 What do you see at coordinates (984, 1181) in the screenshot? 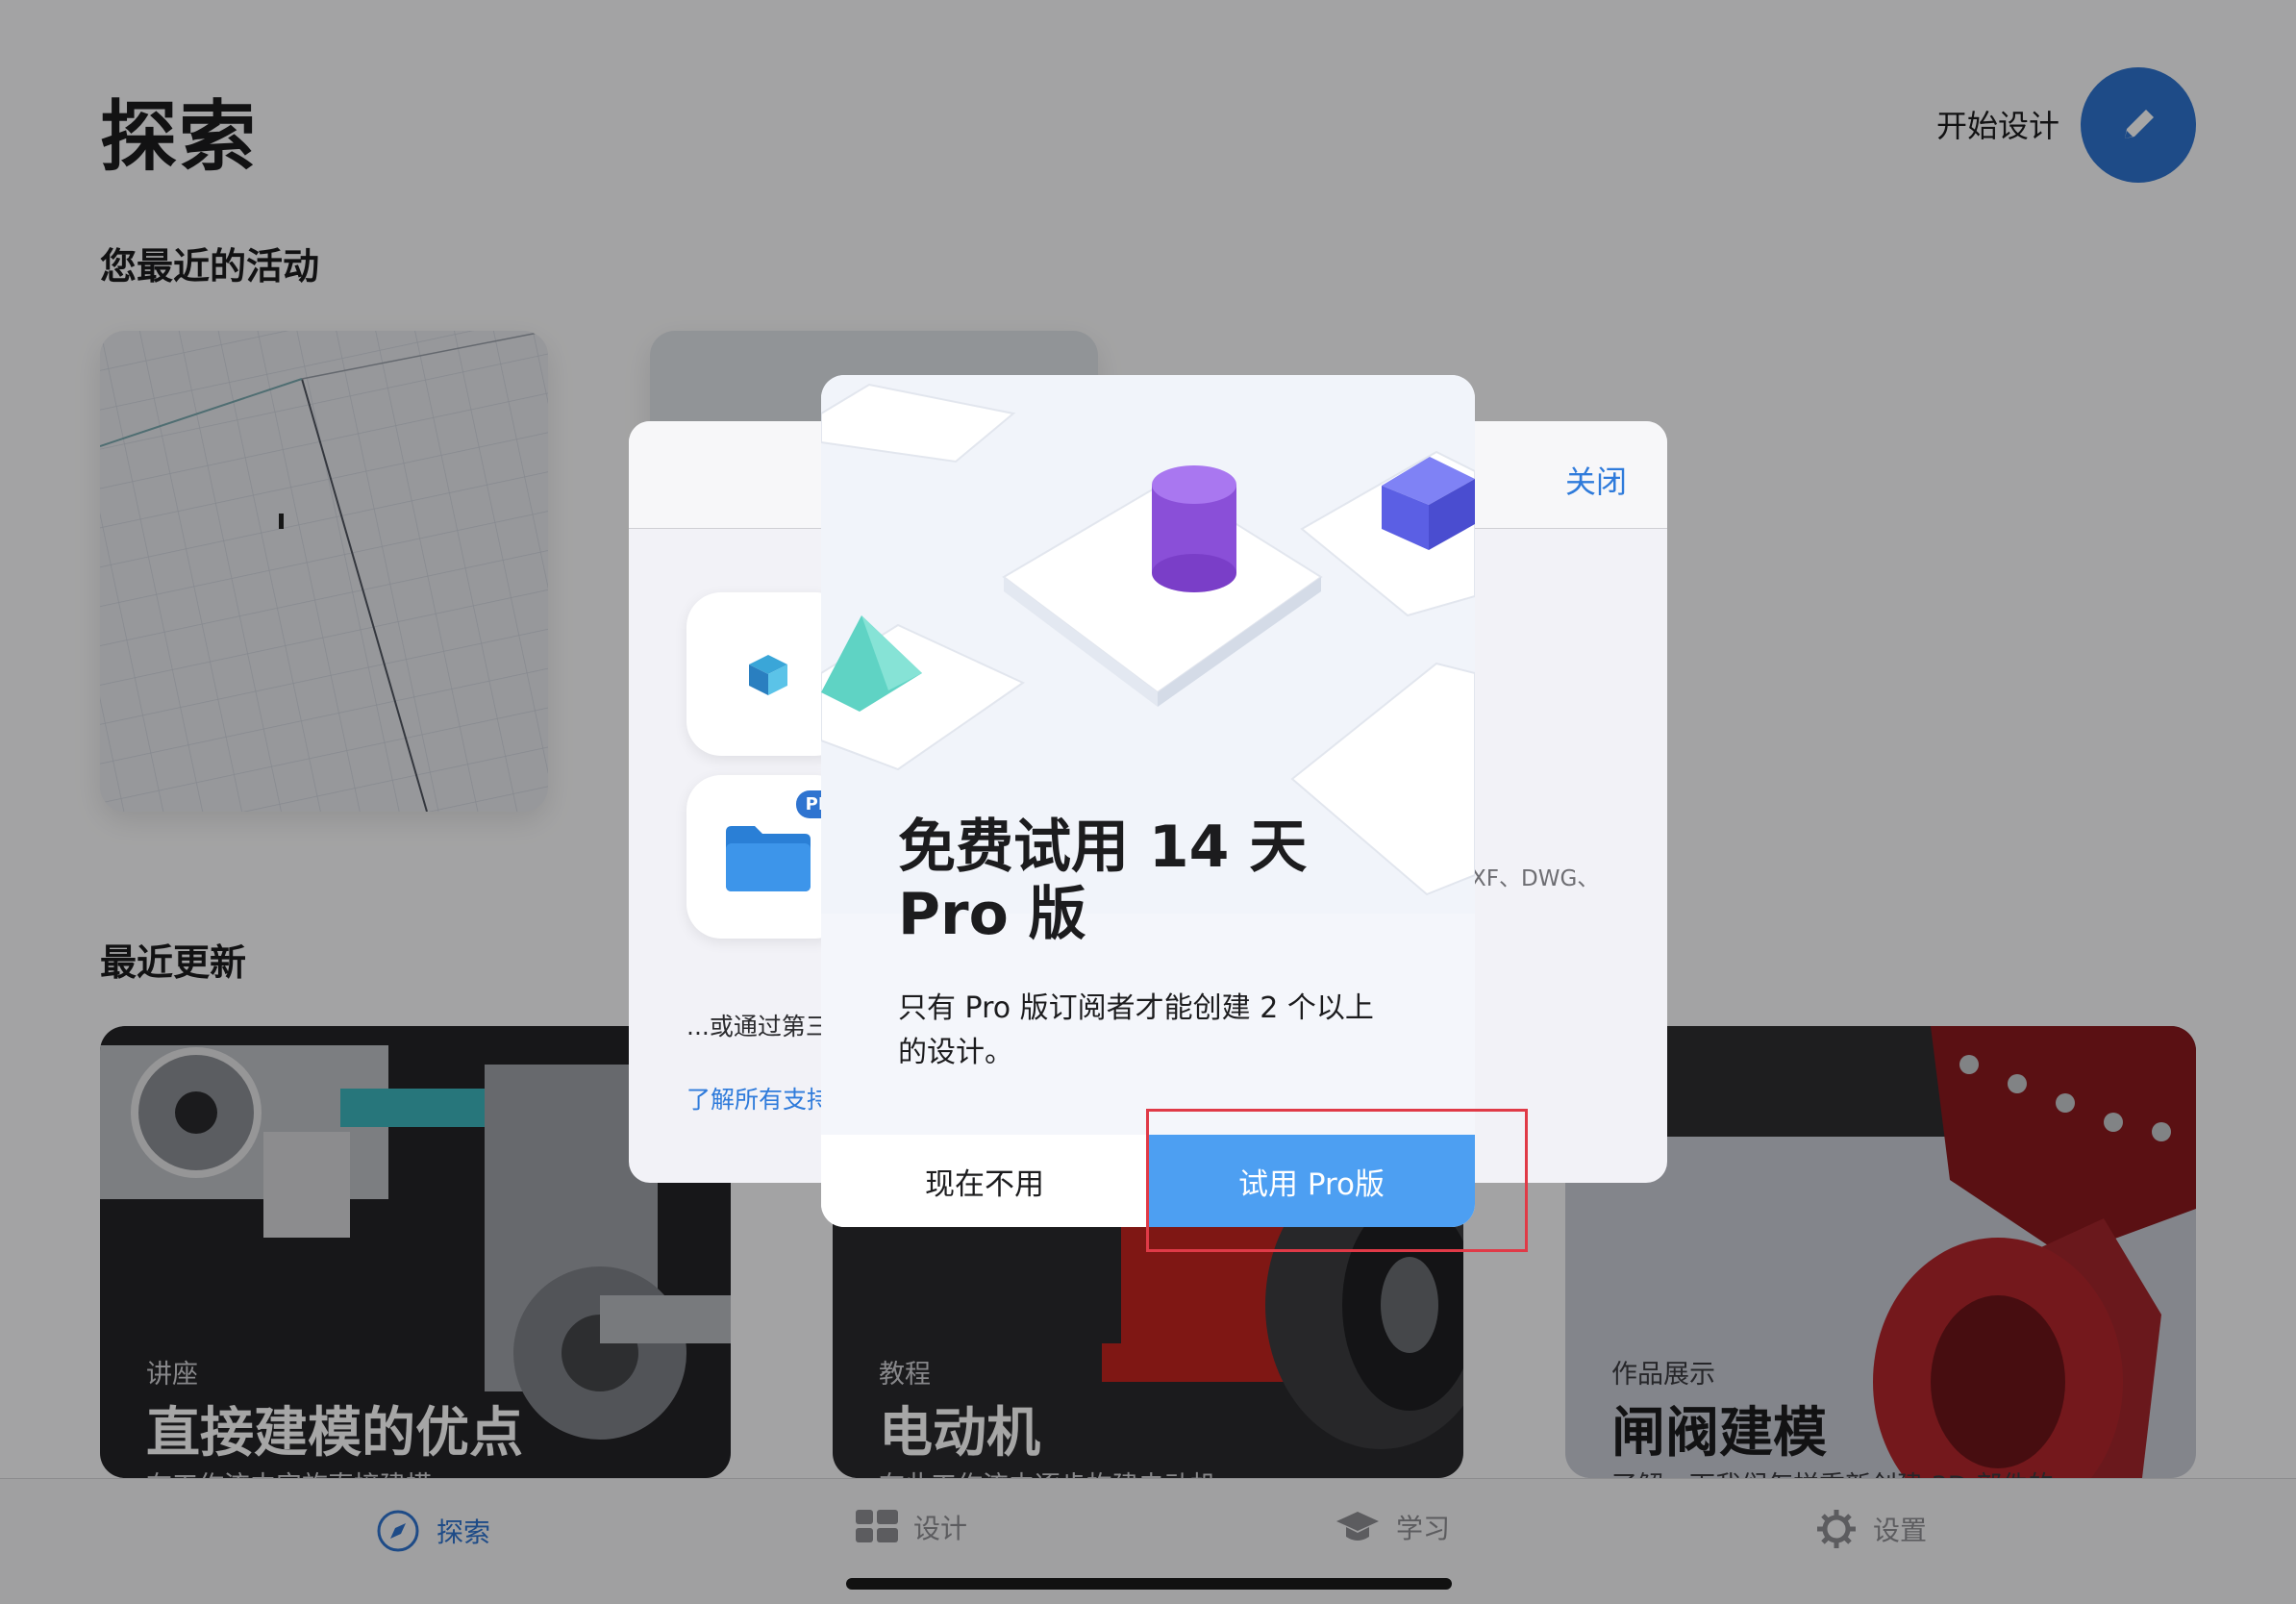
I see `not-now-button: 现在不用` at bounding box center [984, 1181].